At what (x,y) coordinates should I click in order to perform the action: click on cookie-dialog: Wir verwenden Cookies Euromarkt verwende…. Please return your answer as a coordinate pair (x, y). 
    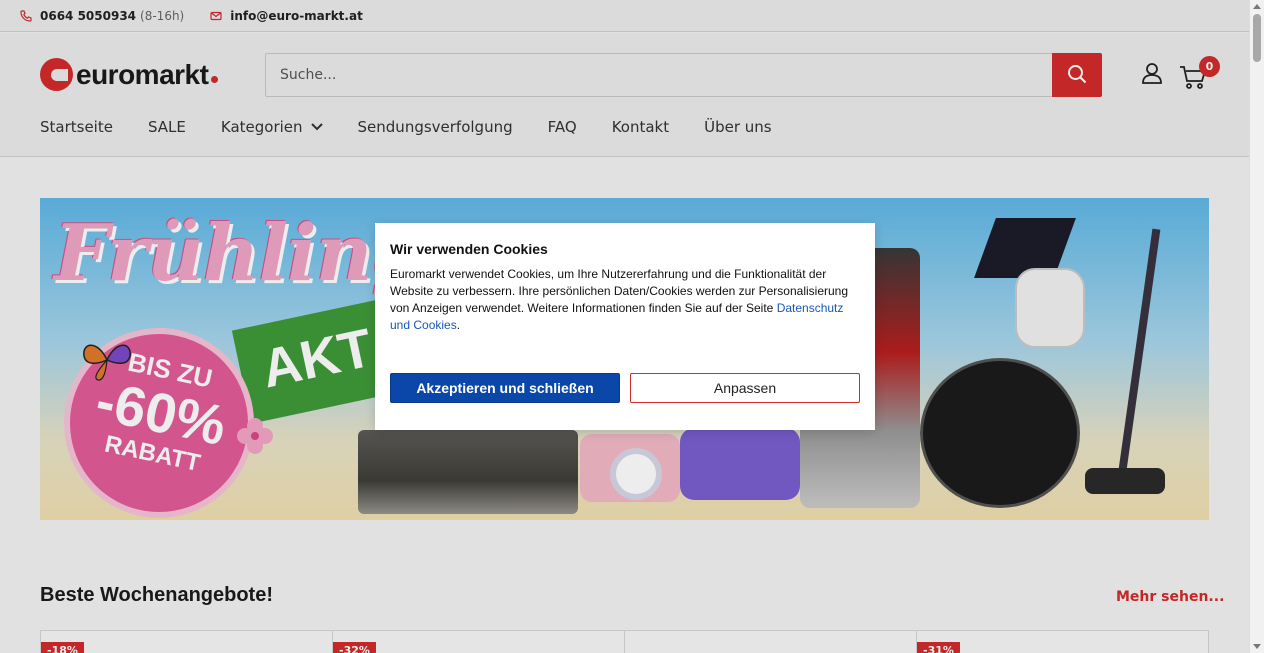
    Looking at the image, I should click on (625, 326).